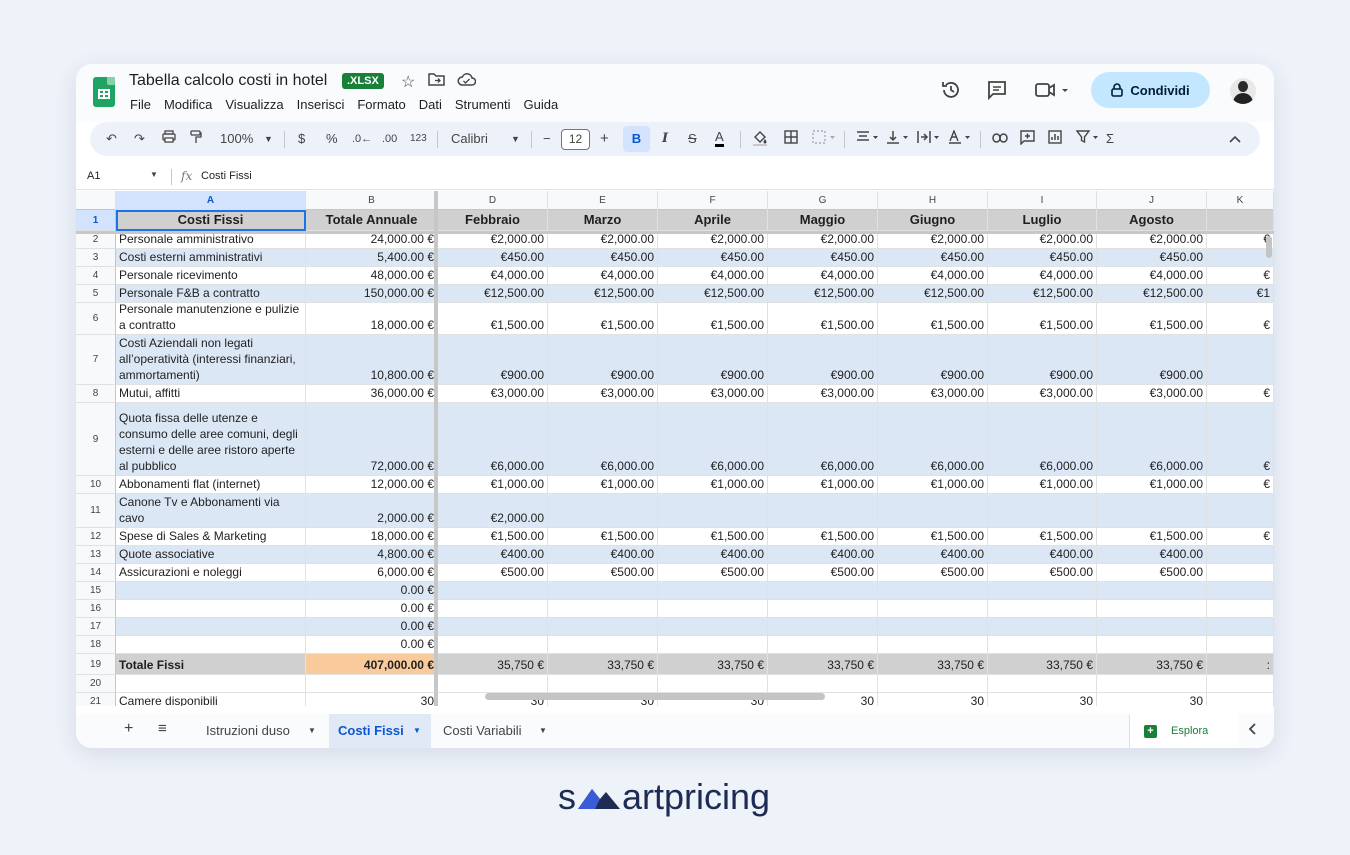 This screenshot has height=855, width=1350. What do you see at coordinates (211, 294) in the screenshot?
I see `cell-label: Personale F&B a contratto` at bounding box center [211, 294].